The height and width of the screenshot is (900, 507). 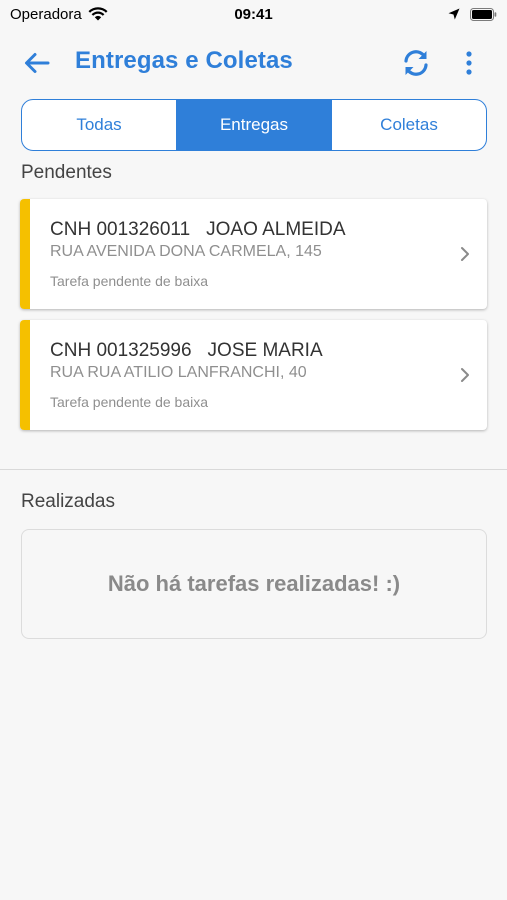 I want to click on status-left: Operadora, so click(x=54, y=14).